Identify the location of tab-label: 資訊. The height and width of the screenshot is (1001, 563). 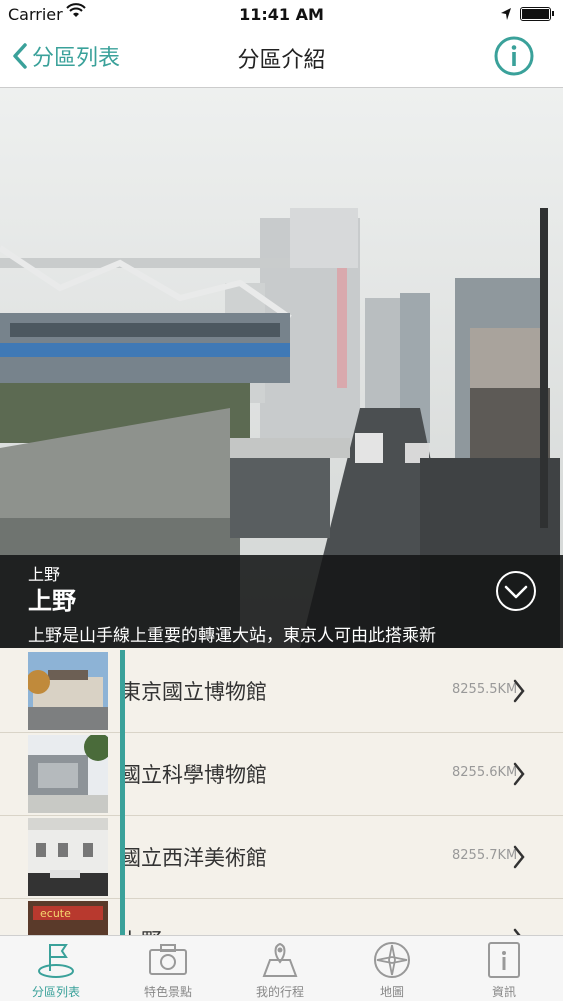
(503, 992).